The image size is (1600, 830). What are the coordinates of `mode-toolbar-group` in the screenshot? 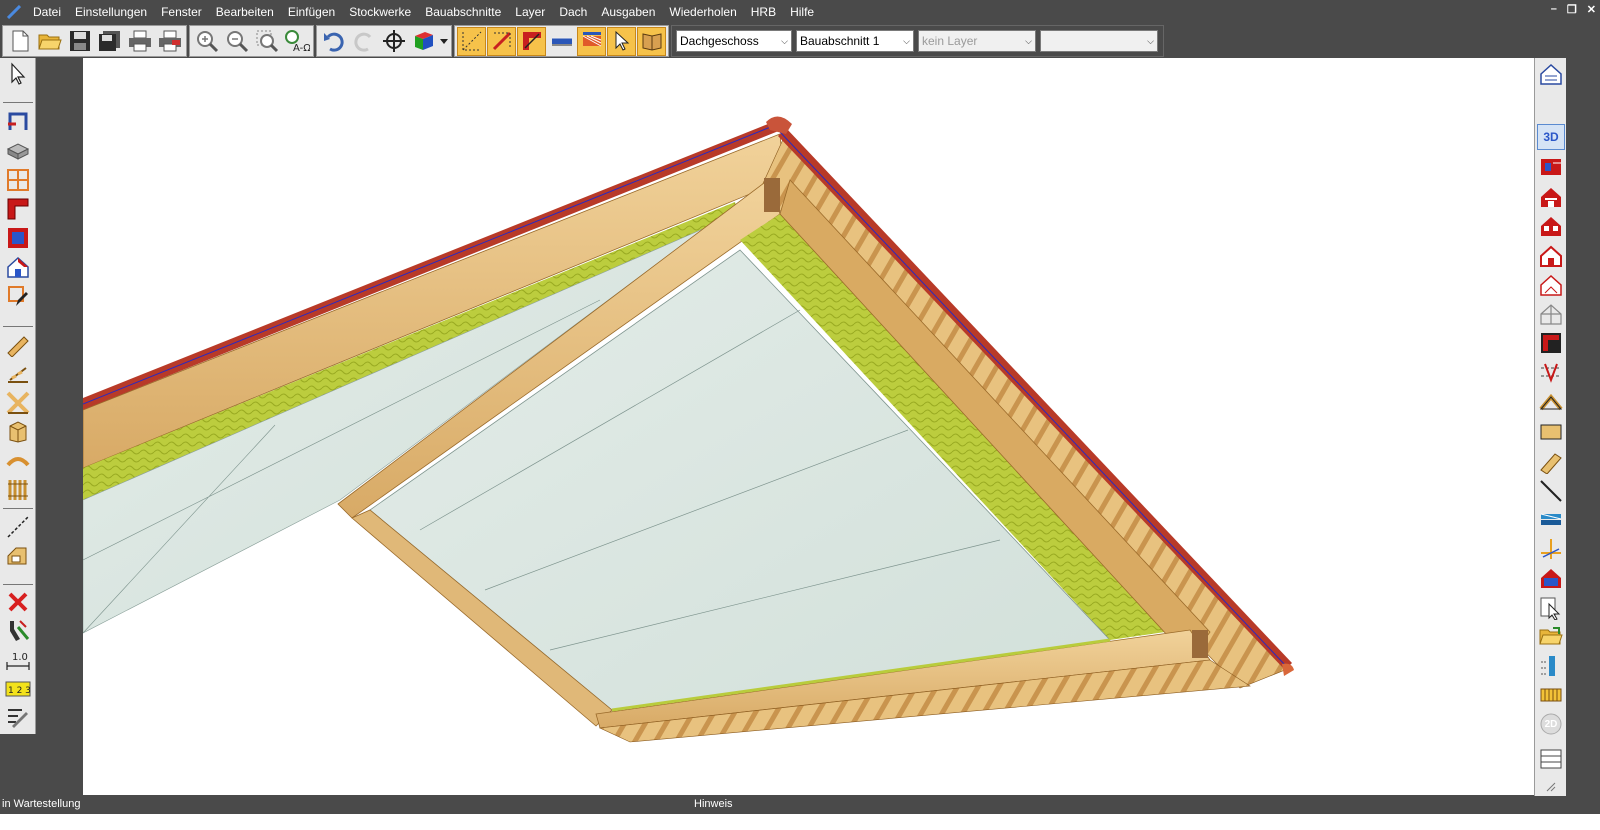 It's located at (561, 41).